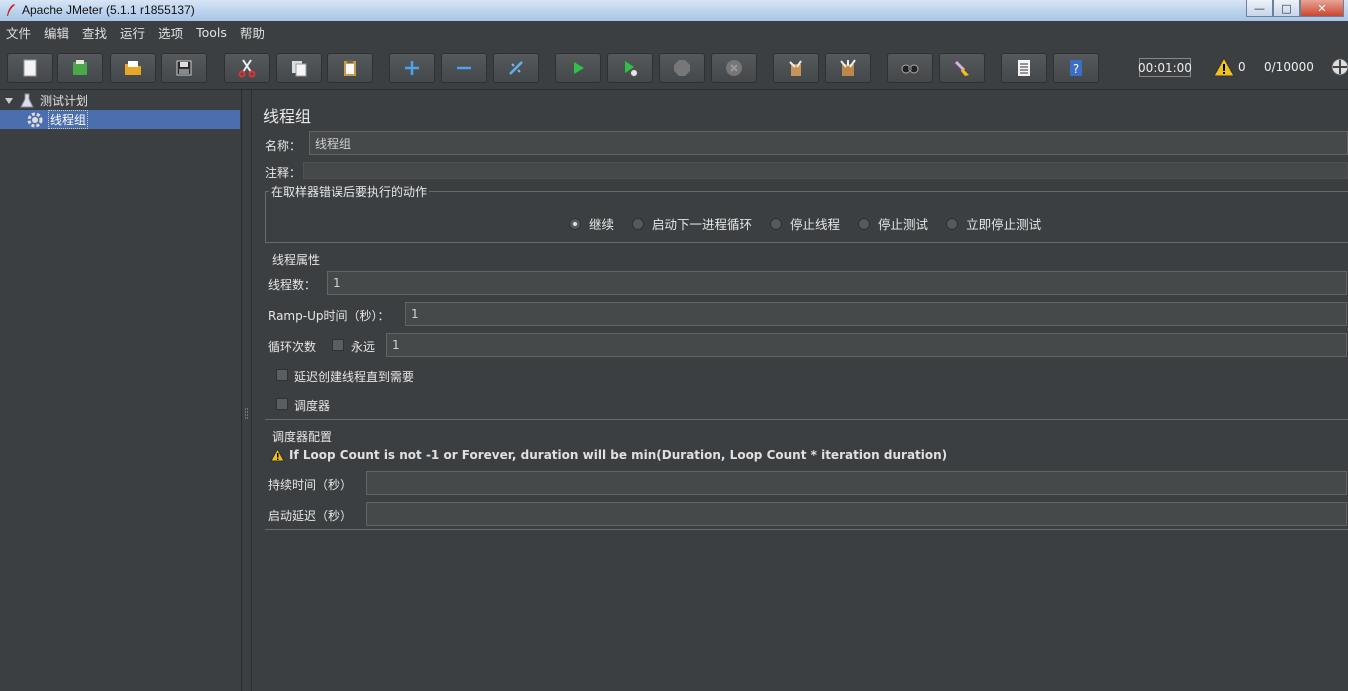 The image size is (1348, 691). What do you see at coordinates (1322, 8) in the screenshot?
I see `close-button: ✕` at bounding box center [1322, 8].